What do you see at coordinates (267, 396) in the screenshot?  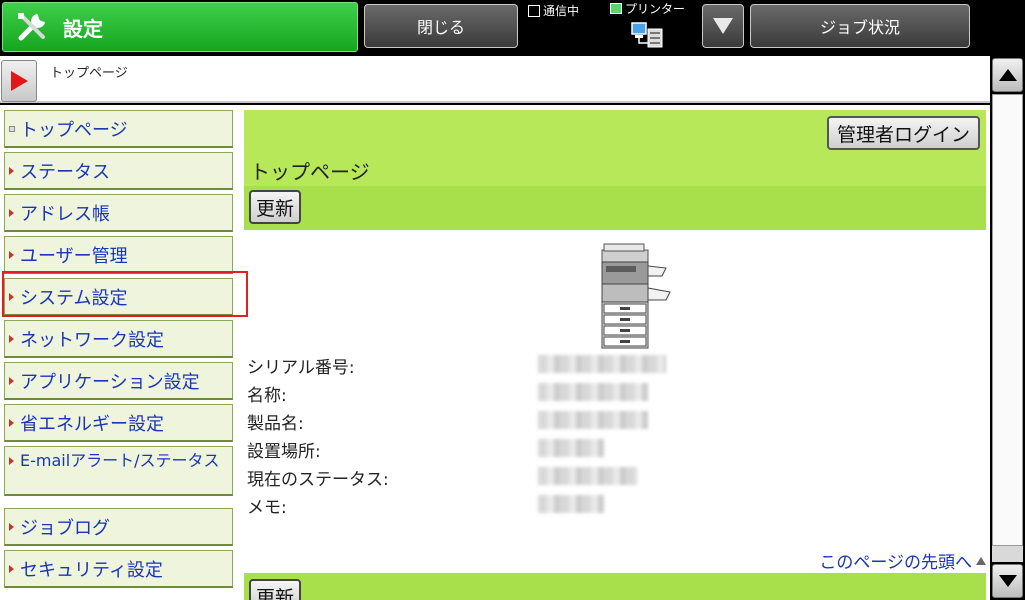 I see `name-label: 名称:` at bounding box center [267, 396].